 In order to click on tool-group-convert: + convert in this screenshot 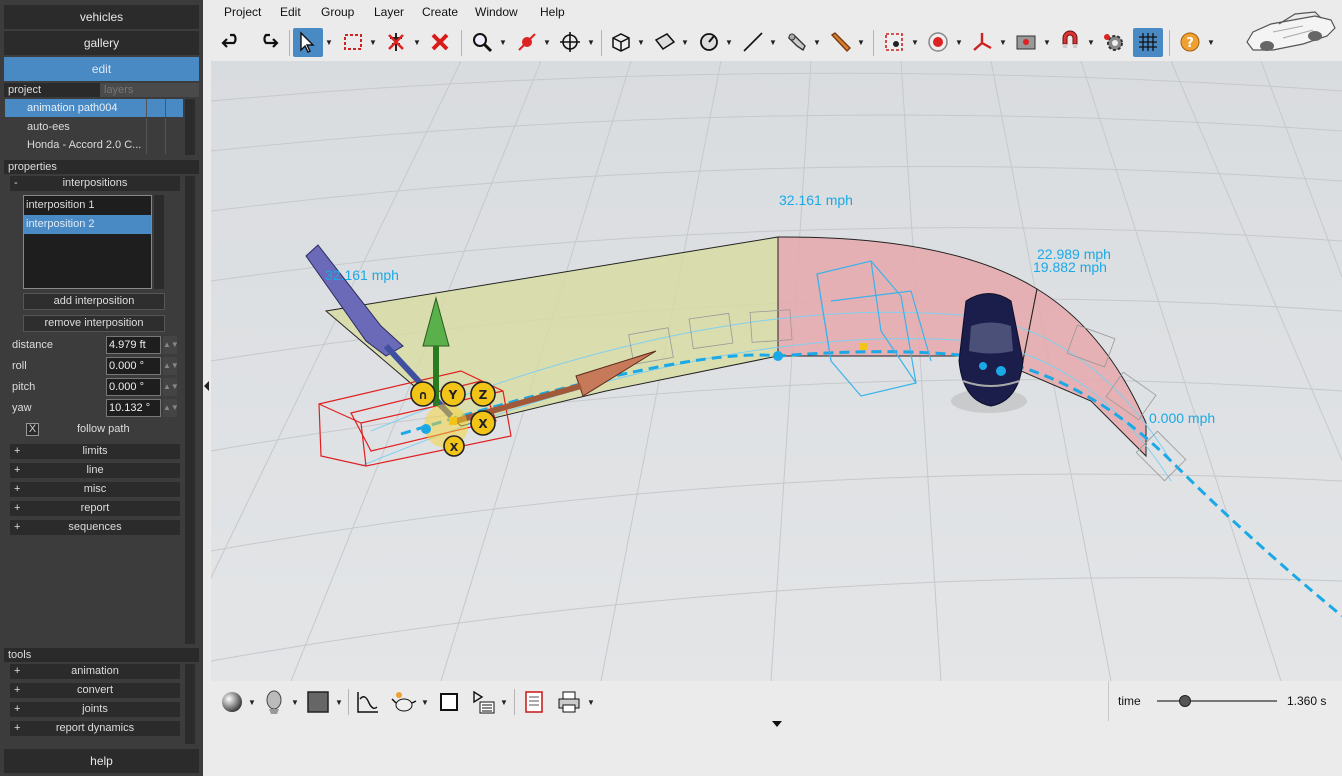, I will do `click(95, 690)`.